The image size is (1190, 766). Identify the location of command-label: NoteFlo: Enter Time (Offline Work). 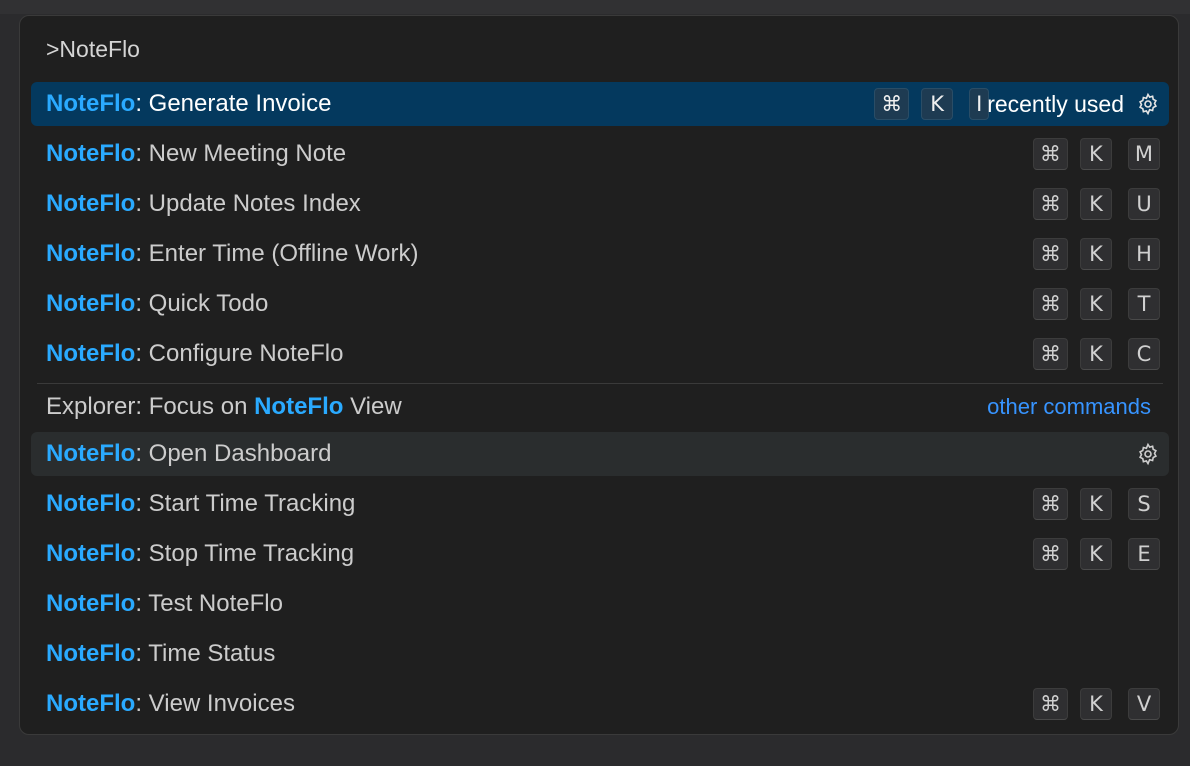
(232, 254).